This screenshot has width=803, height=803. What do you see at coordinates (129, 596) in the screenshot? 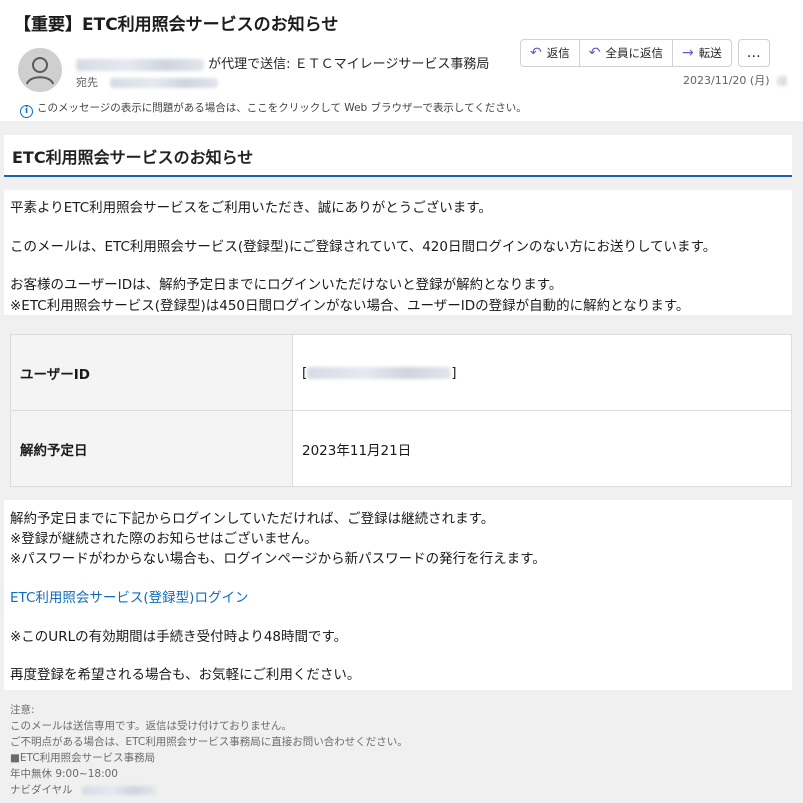
I see `login-link: ETC利用照会サービス(登録型)ログイン` at bounding box center [129, 596].